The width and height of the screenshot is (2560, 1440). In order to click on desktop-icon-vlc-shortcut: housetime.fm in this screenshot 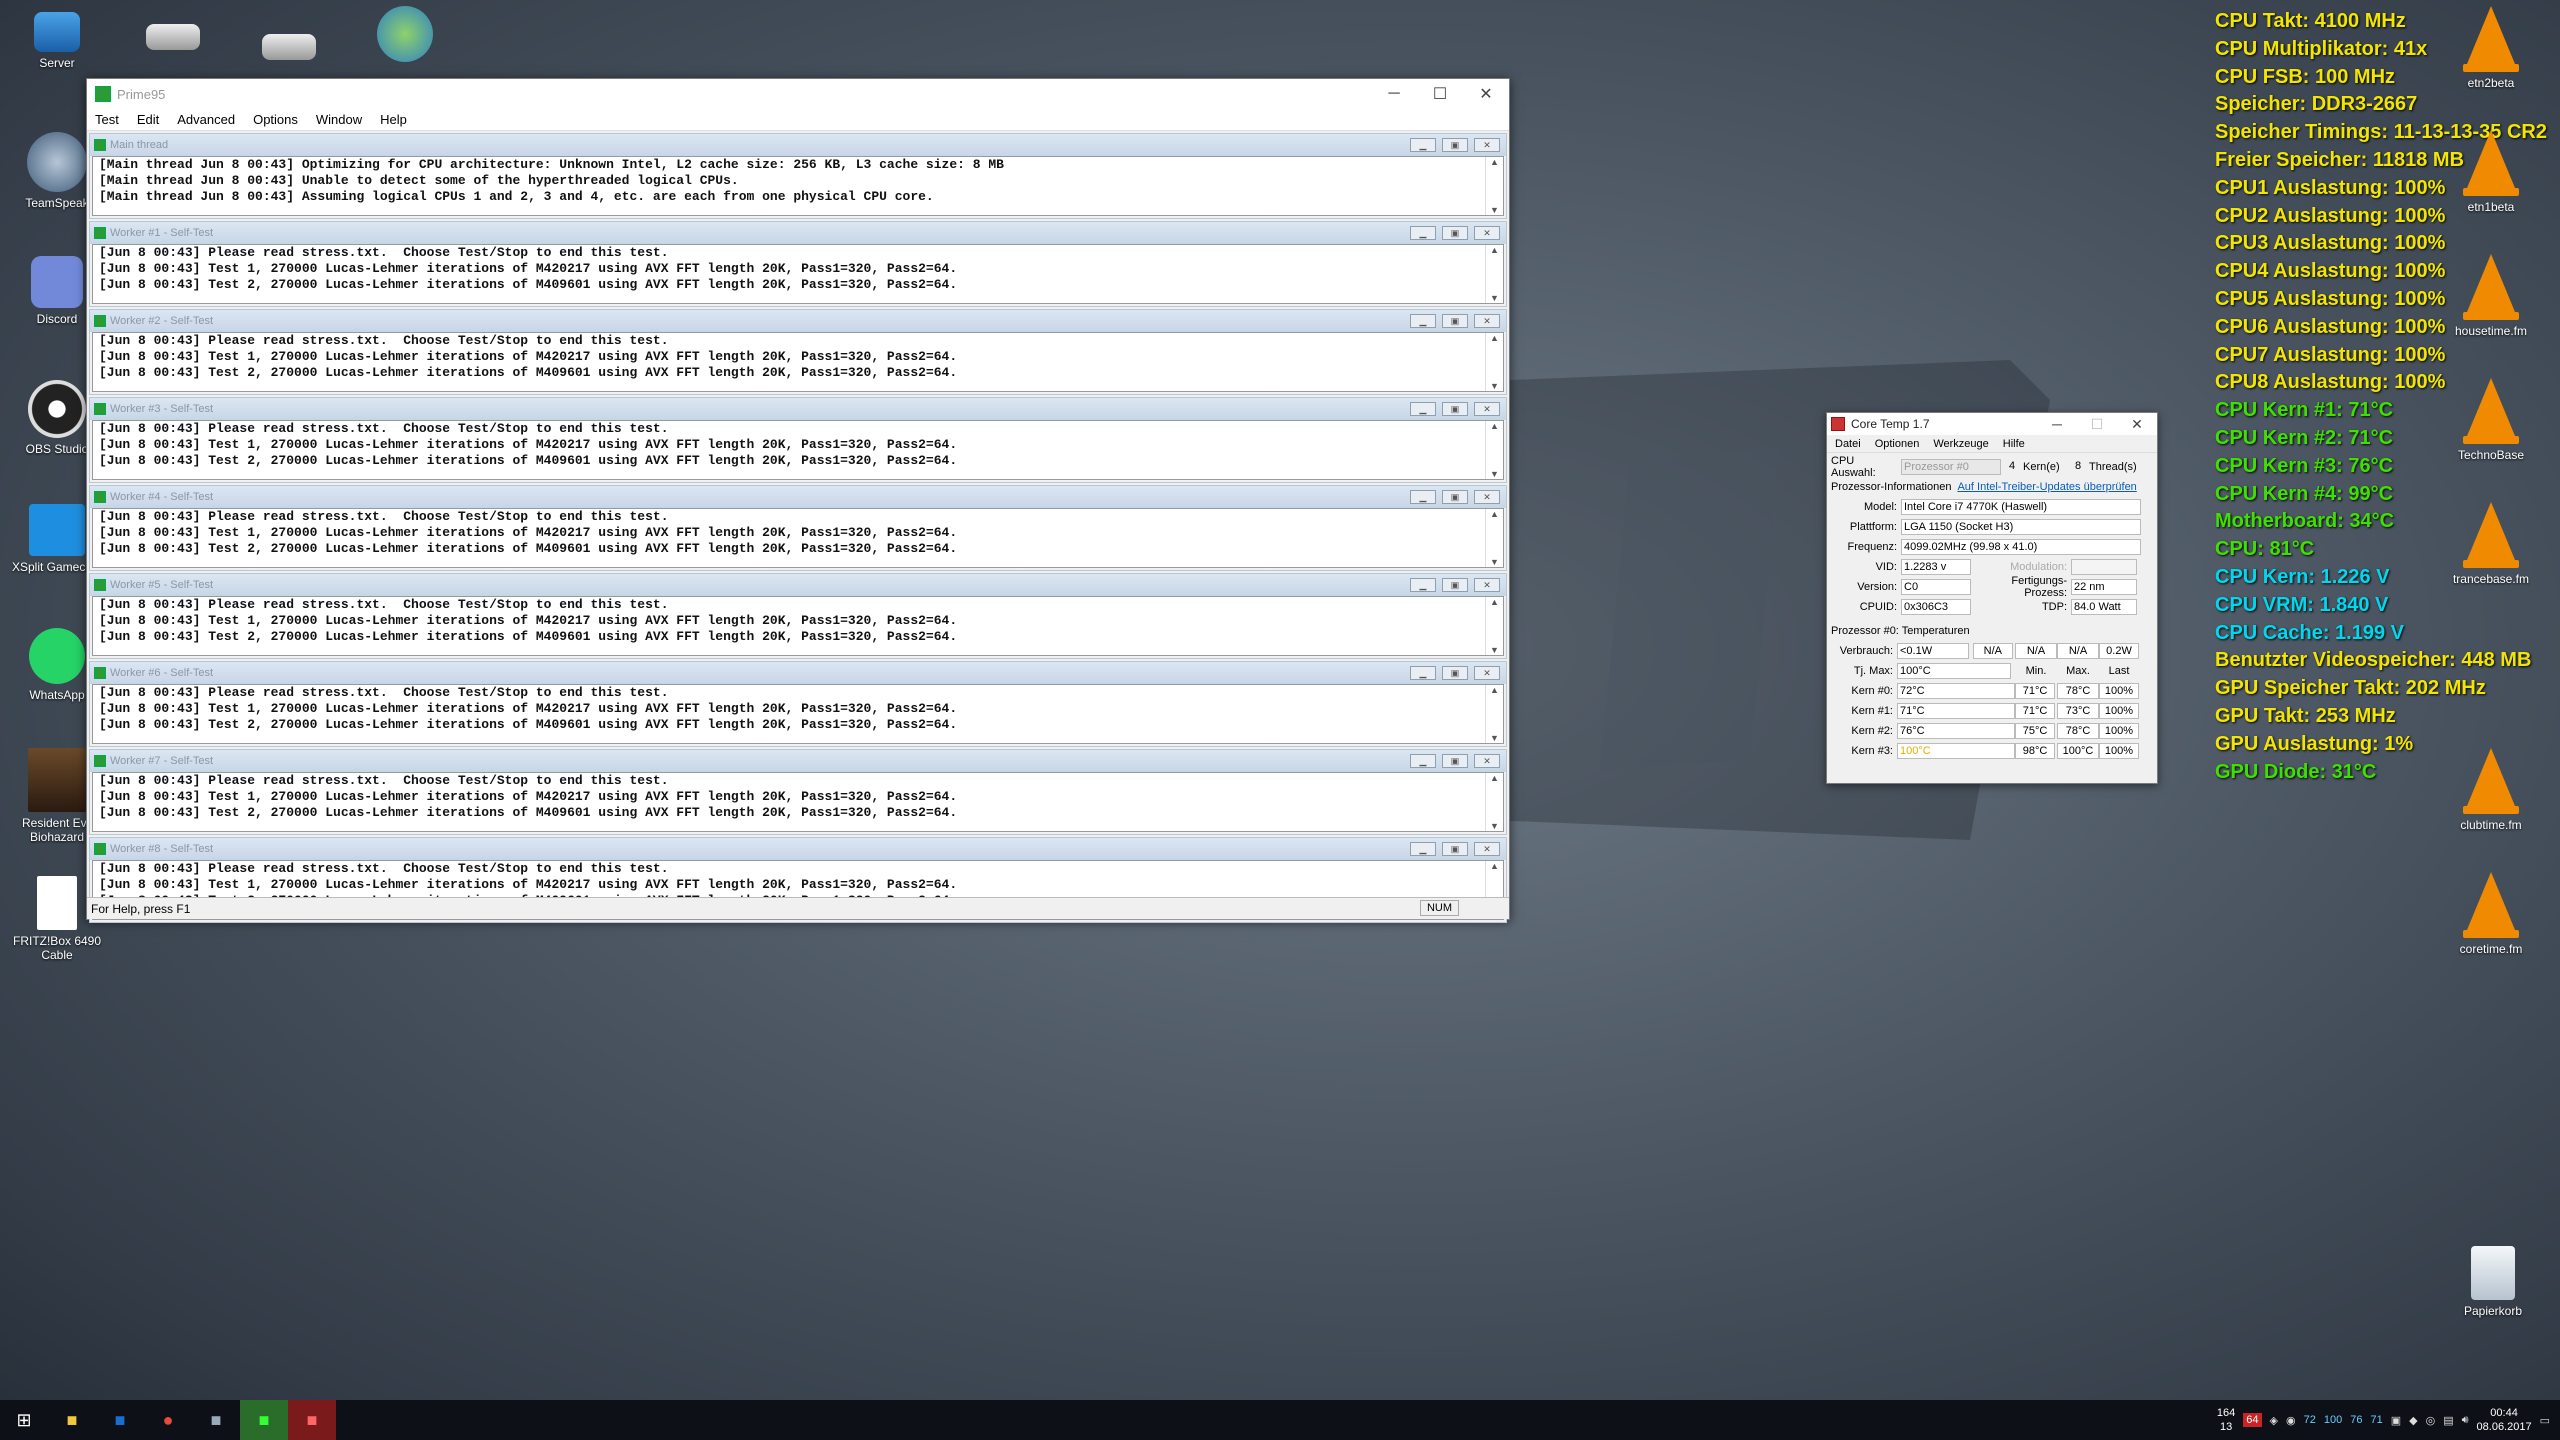, I will do `click(2491, 296)`.